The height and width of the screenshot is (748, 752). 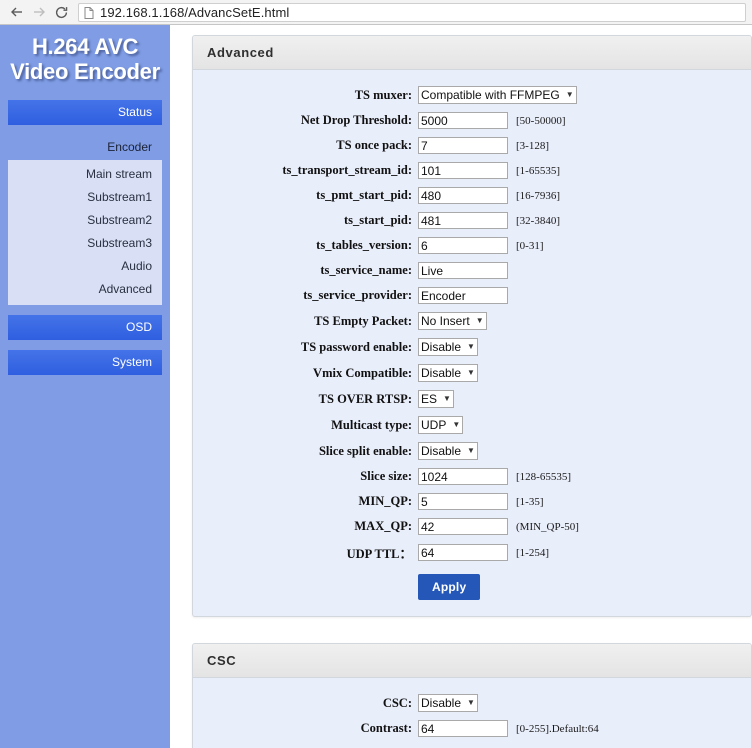 I want to click on reload-icon, so click(x=61, y=12).